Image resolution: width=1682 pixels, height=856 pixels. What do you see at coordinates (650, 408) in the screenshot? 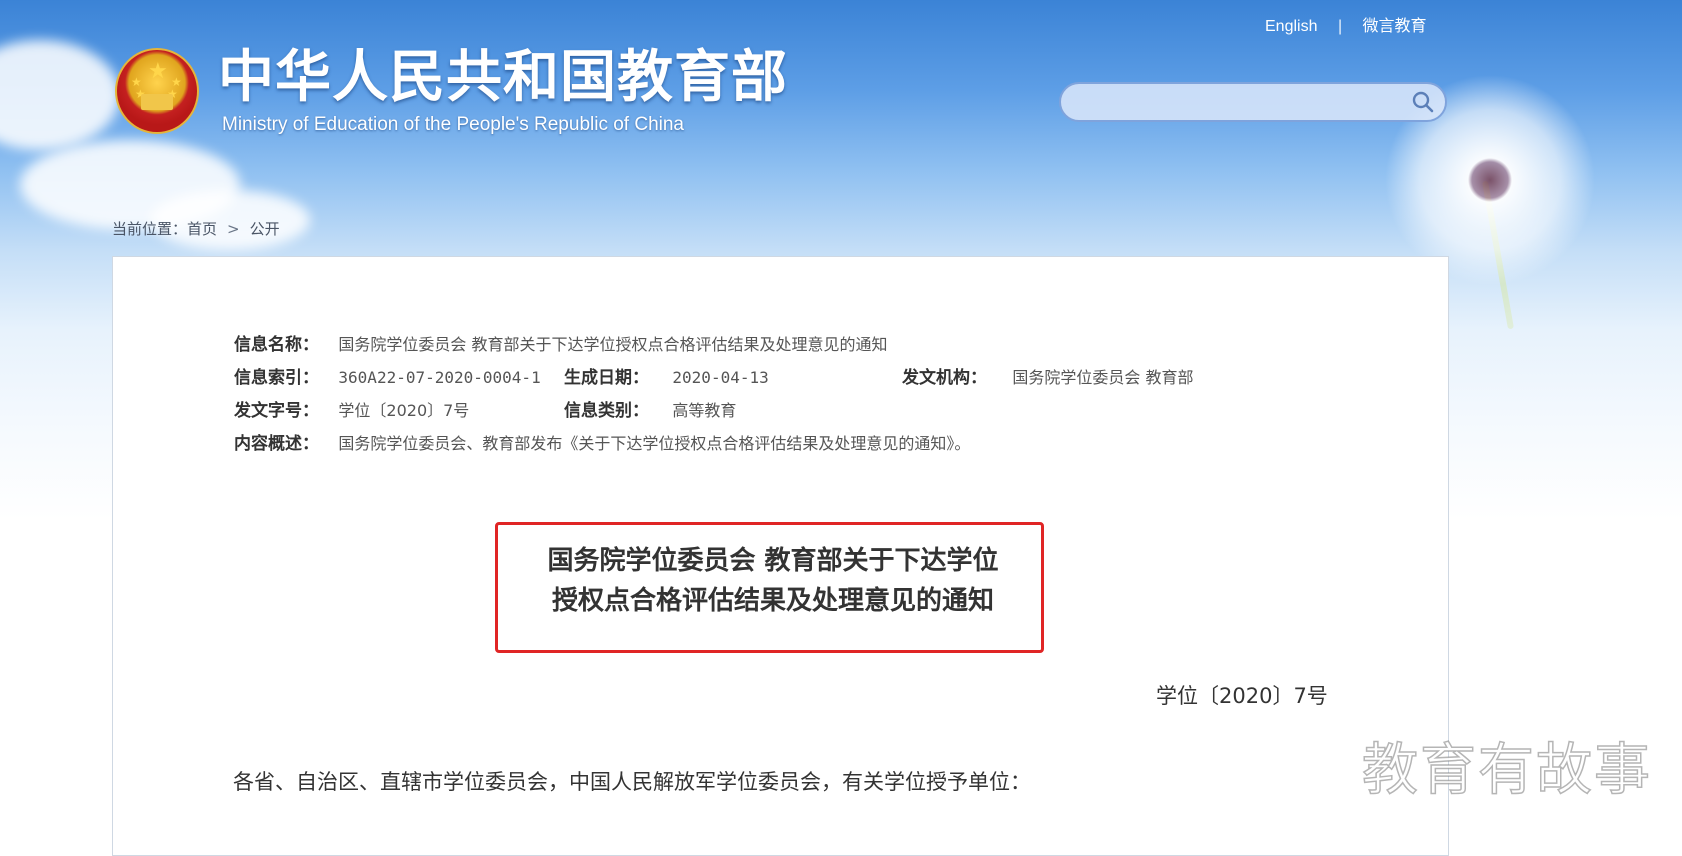
I see `info-category-row: 信息类别： 高等教育` at bounding box center [650, 408].